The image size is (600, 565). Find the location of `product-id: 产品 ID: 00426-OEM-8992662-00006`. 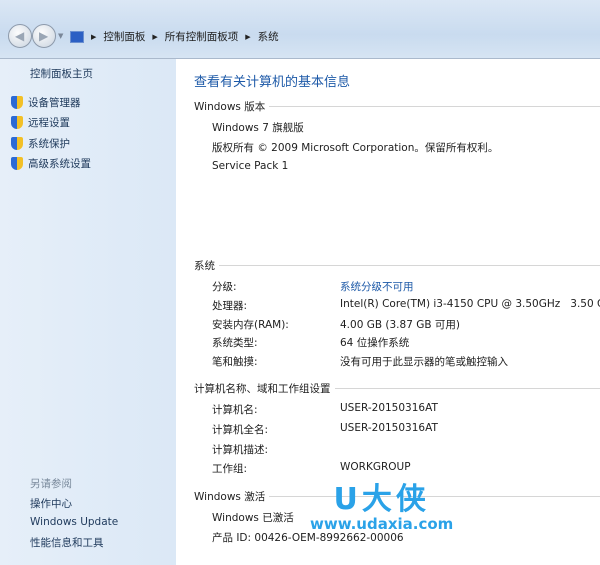

product-id: 产品 ID: 00426-OEM-8992662-00006 is located at coordinates (308, 538).